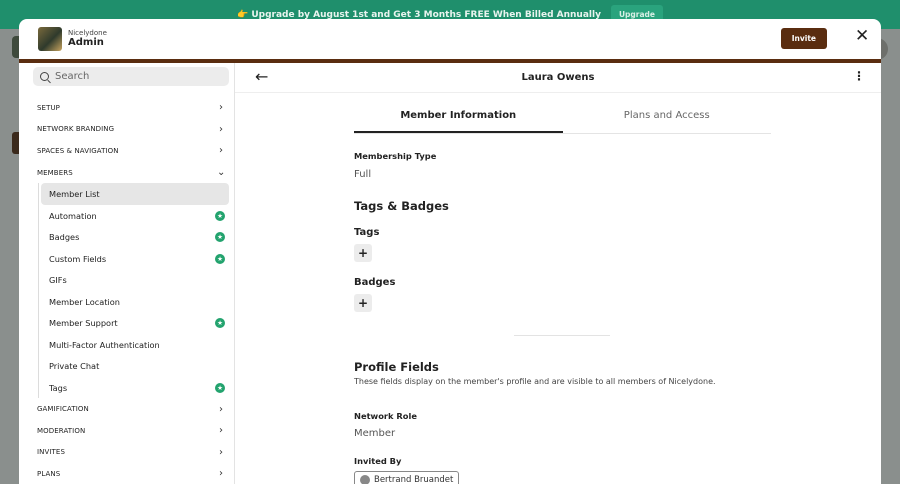 The height and width of the screenshot is (484, 900). I want to click on sidebar-item-multi-factor-authentication: Multi-Factor Authentication, so click(135, 345).